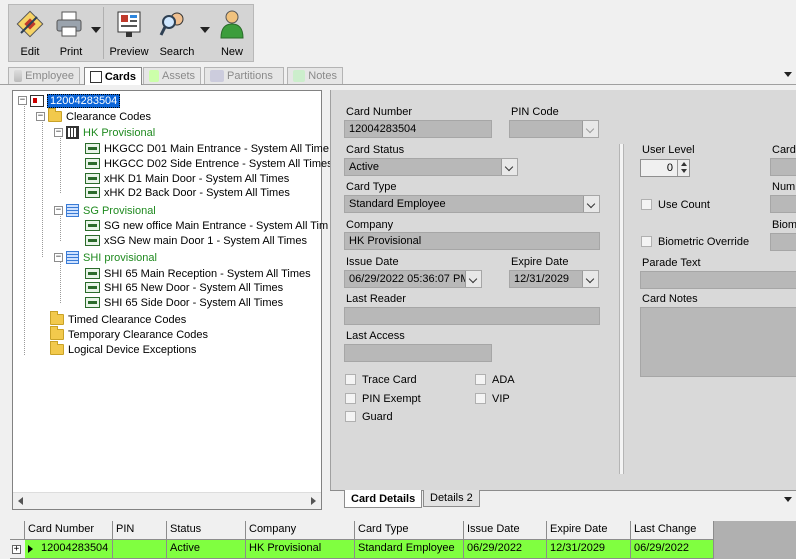 Image resolution: width=796 pixels, height=559 pixels. I want to click on tab-employee: Employee, so click(44, 75).